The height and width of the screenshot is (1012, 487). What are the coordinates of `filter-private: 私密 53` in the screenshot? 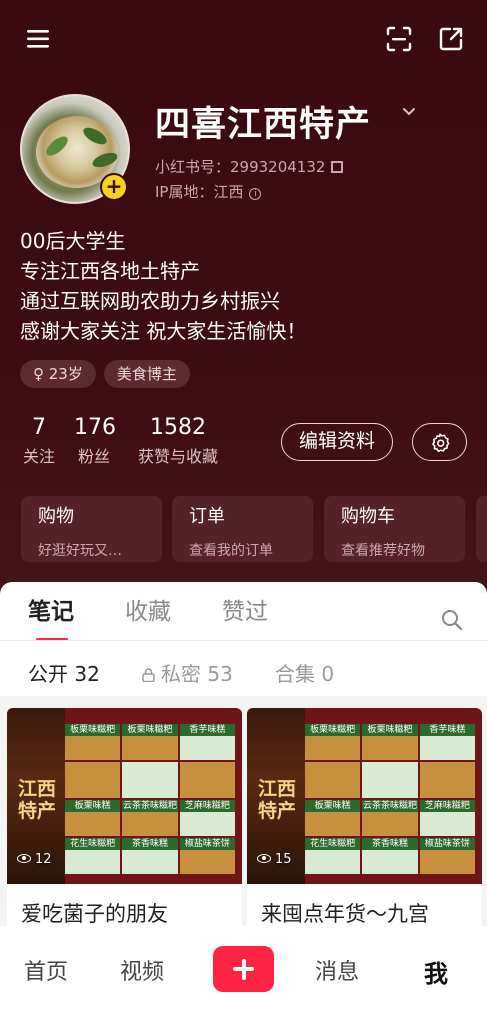 It's located at (187, 672).